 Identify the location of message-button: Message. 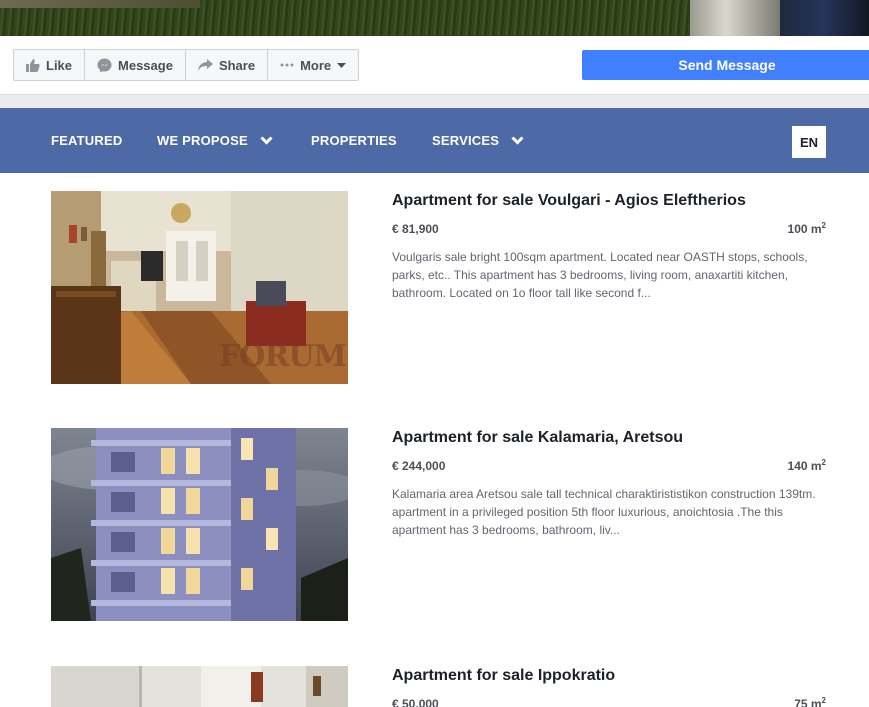
(135, 65).